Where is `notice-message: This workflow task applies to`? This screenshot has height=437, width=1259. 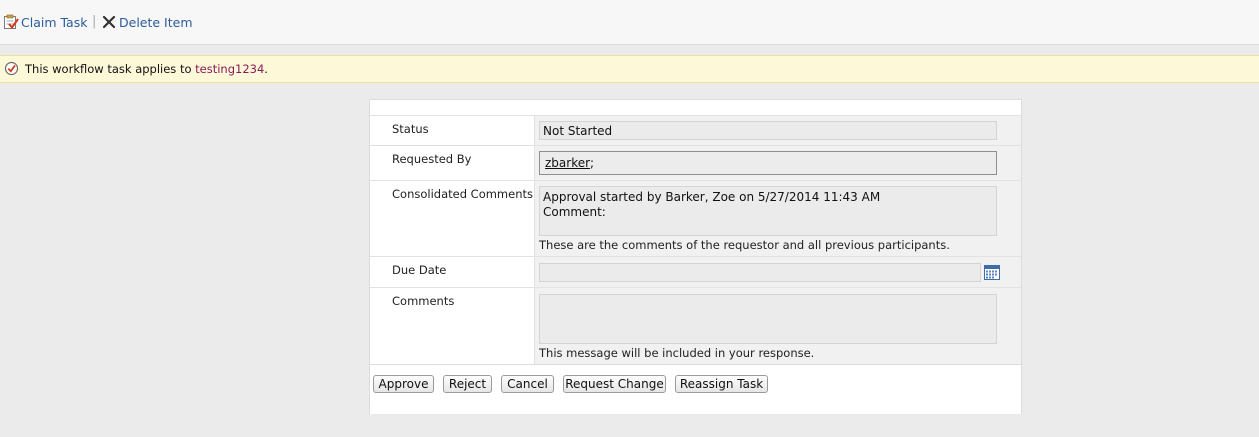 notice-message: This workflow task applies to is located at coordinates (110, 69).